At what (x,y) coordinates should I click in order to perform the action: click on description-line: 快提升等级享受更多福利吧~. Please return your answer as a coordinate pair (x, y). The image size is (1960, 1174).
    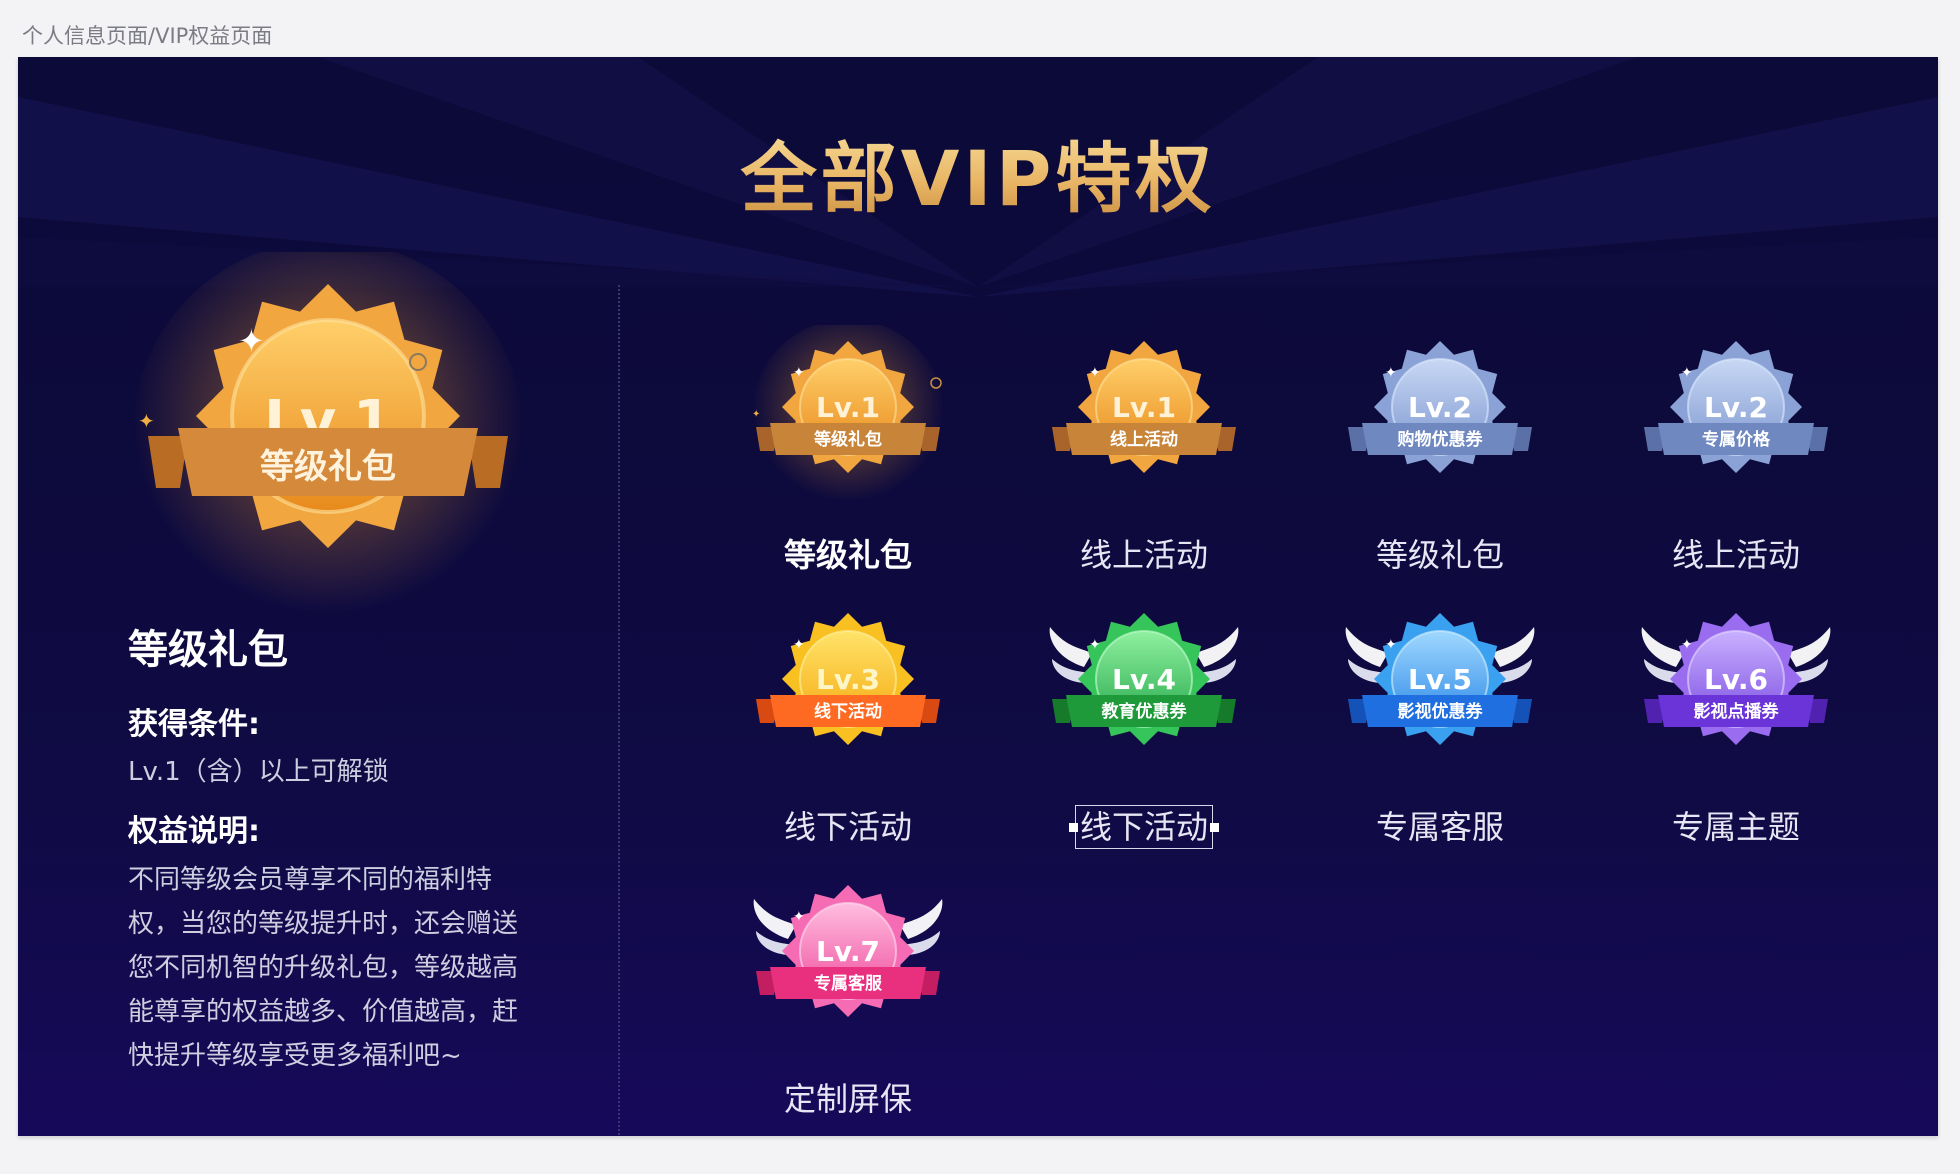
    Looking at the image, I should click on (295, 1056).